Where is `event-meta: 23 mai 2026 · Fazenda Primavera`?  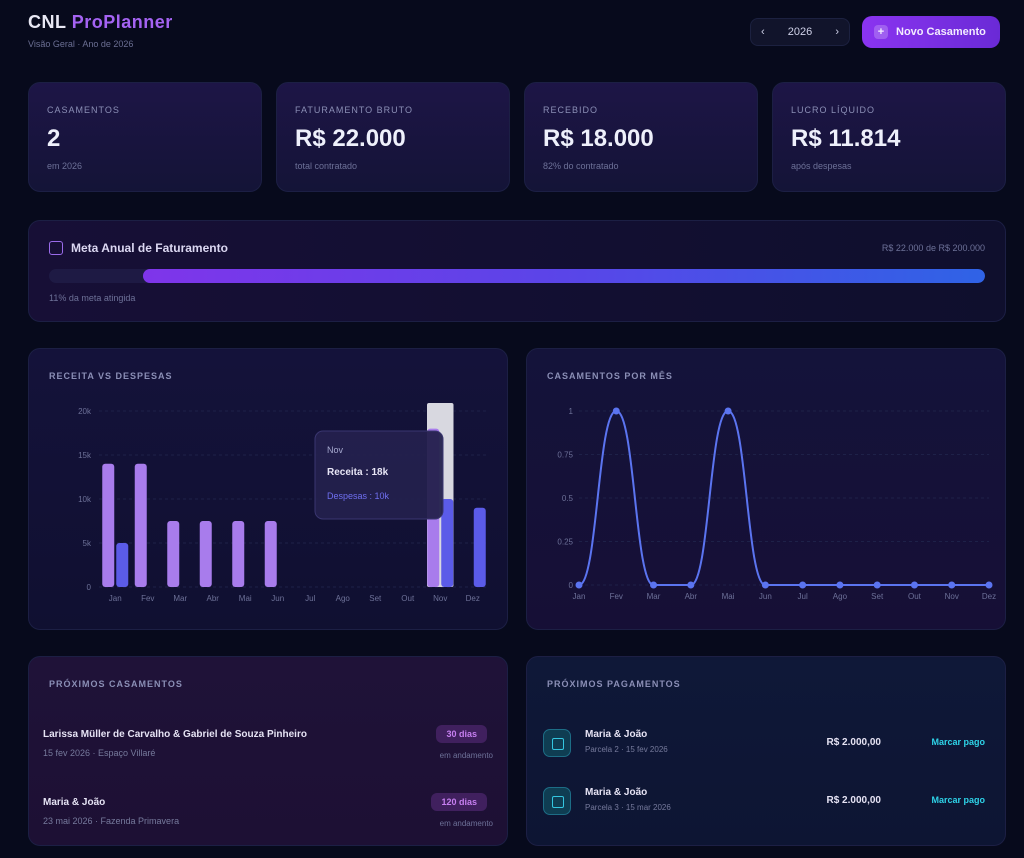
event-meta: 23 mai 2026 · Fazenda Primavera is located at coordinates (111, 821).